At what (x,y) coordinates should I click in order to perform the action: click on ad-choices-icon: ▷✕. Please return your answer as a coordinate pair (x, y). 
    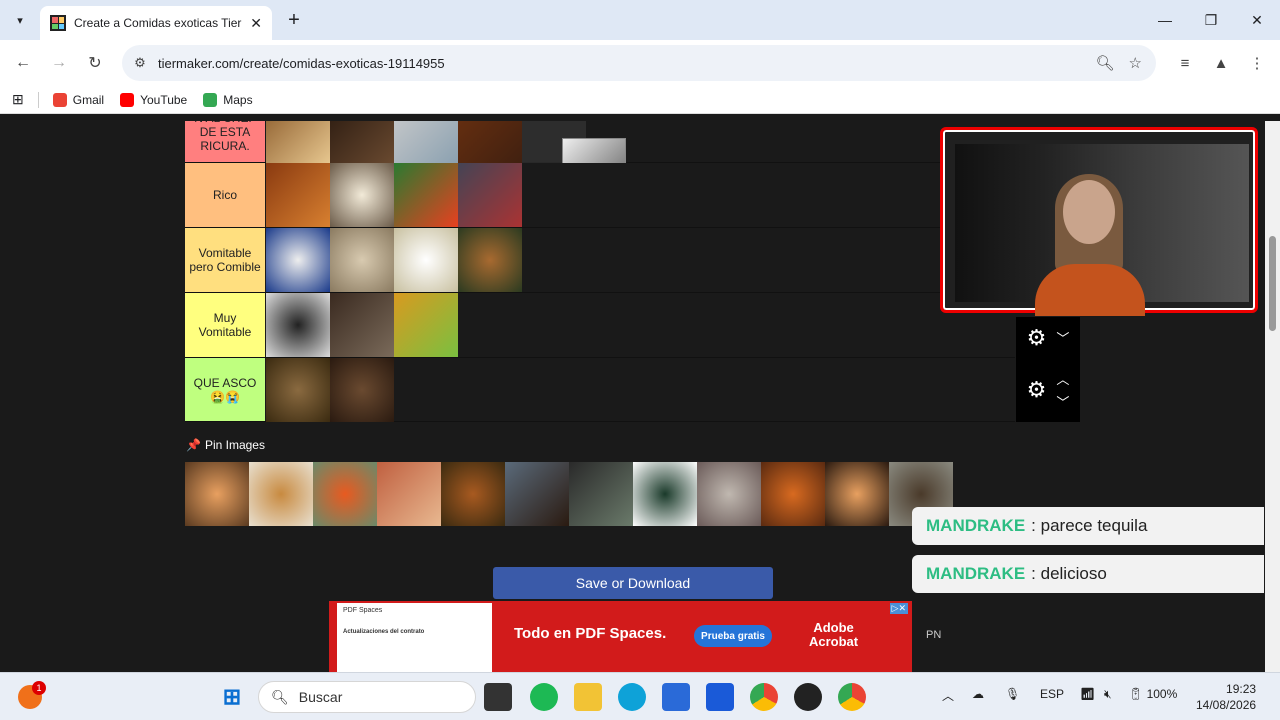
    Looking at the image, I should click on (898, 608).